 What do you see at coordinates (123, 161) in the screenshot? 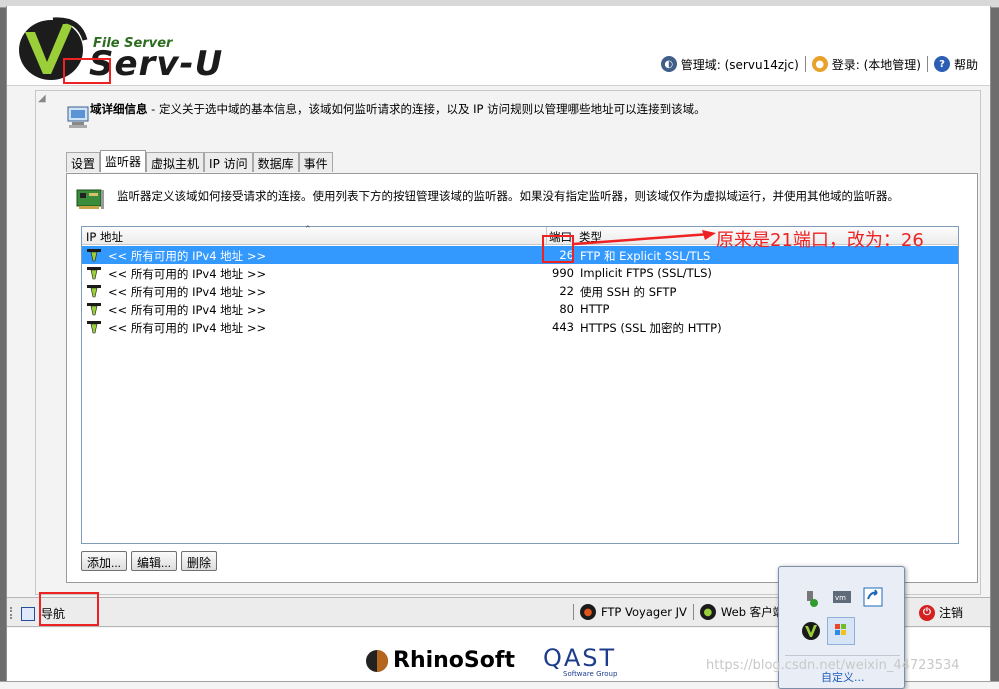
I see `tab-listeners: 监听器` at bounding box center [123, 161].